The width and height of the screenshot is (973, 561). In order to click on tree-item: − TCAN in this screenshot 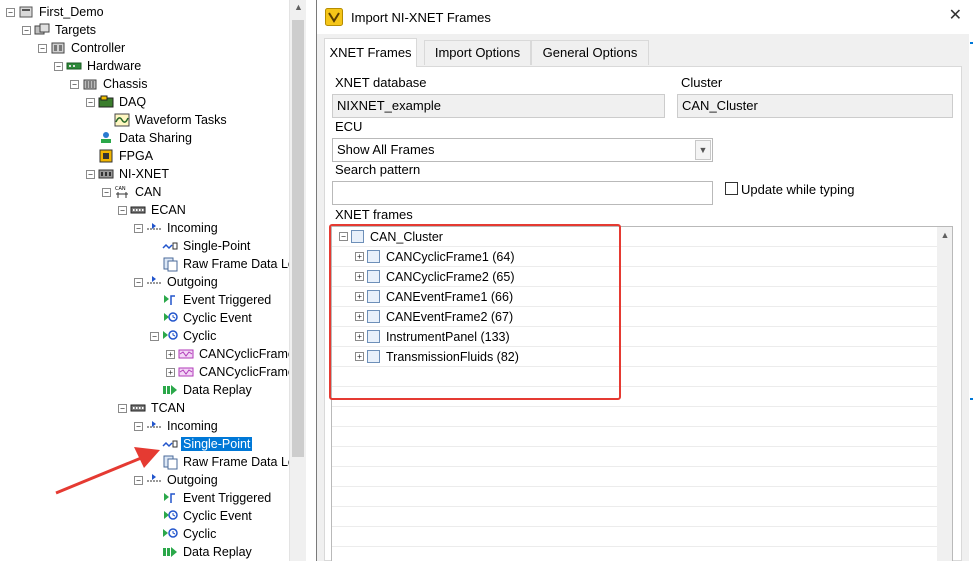, I will do `click(152, 408)`.